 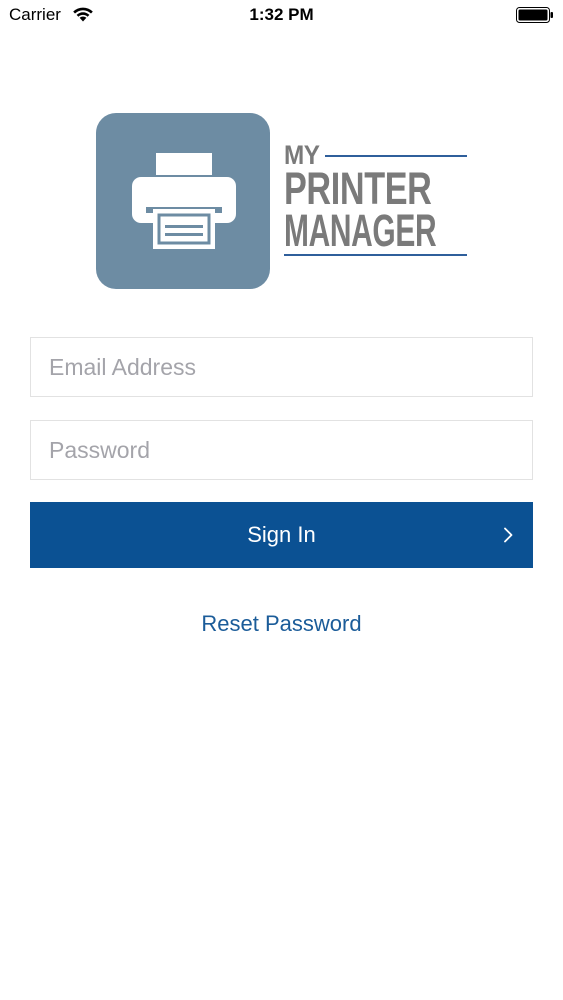 I want to click on password-input, so click(x=281, y=450).